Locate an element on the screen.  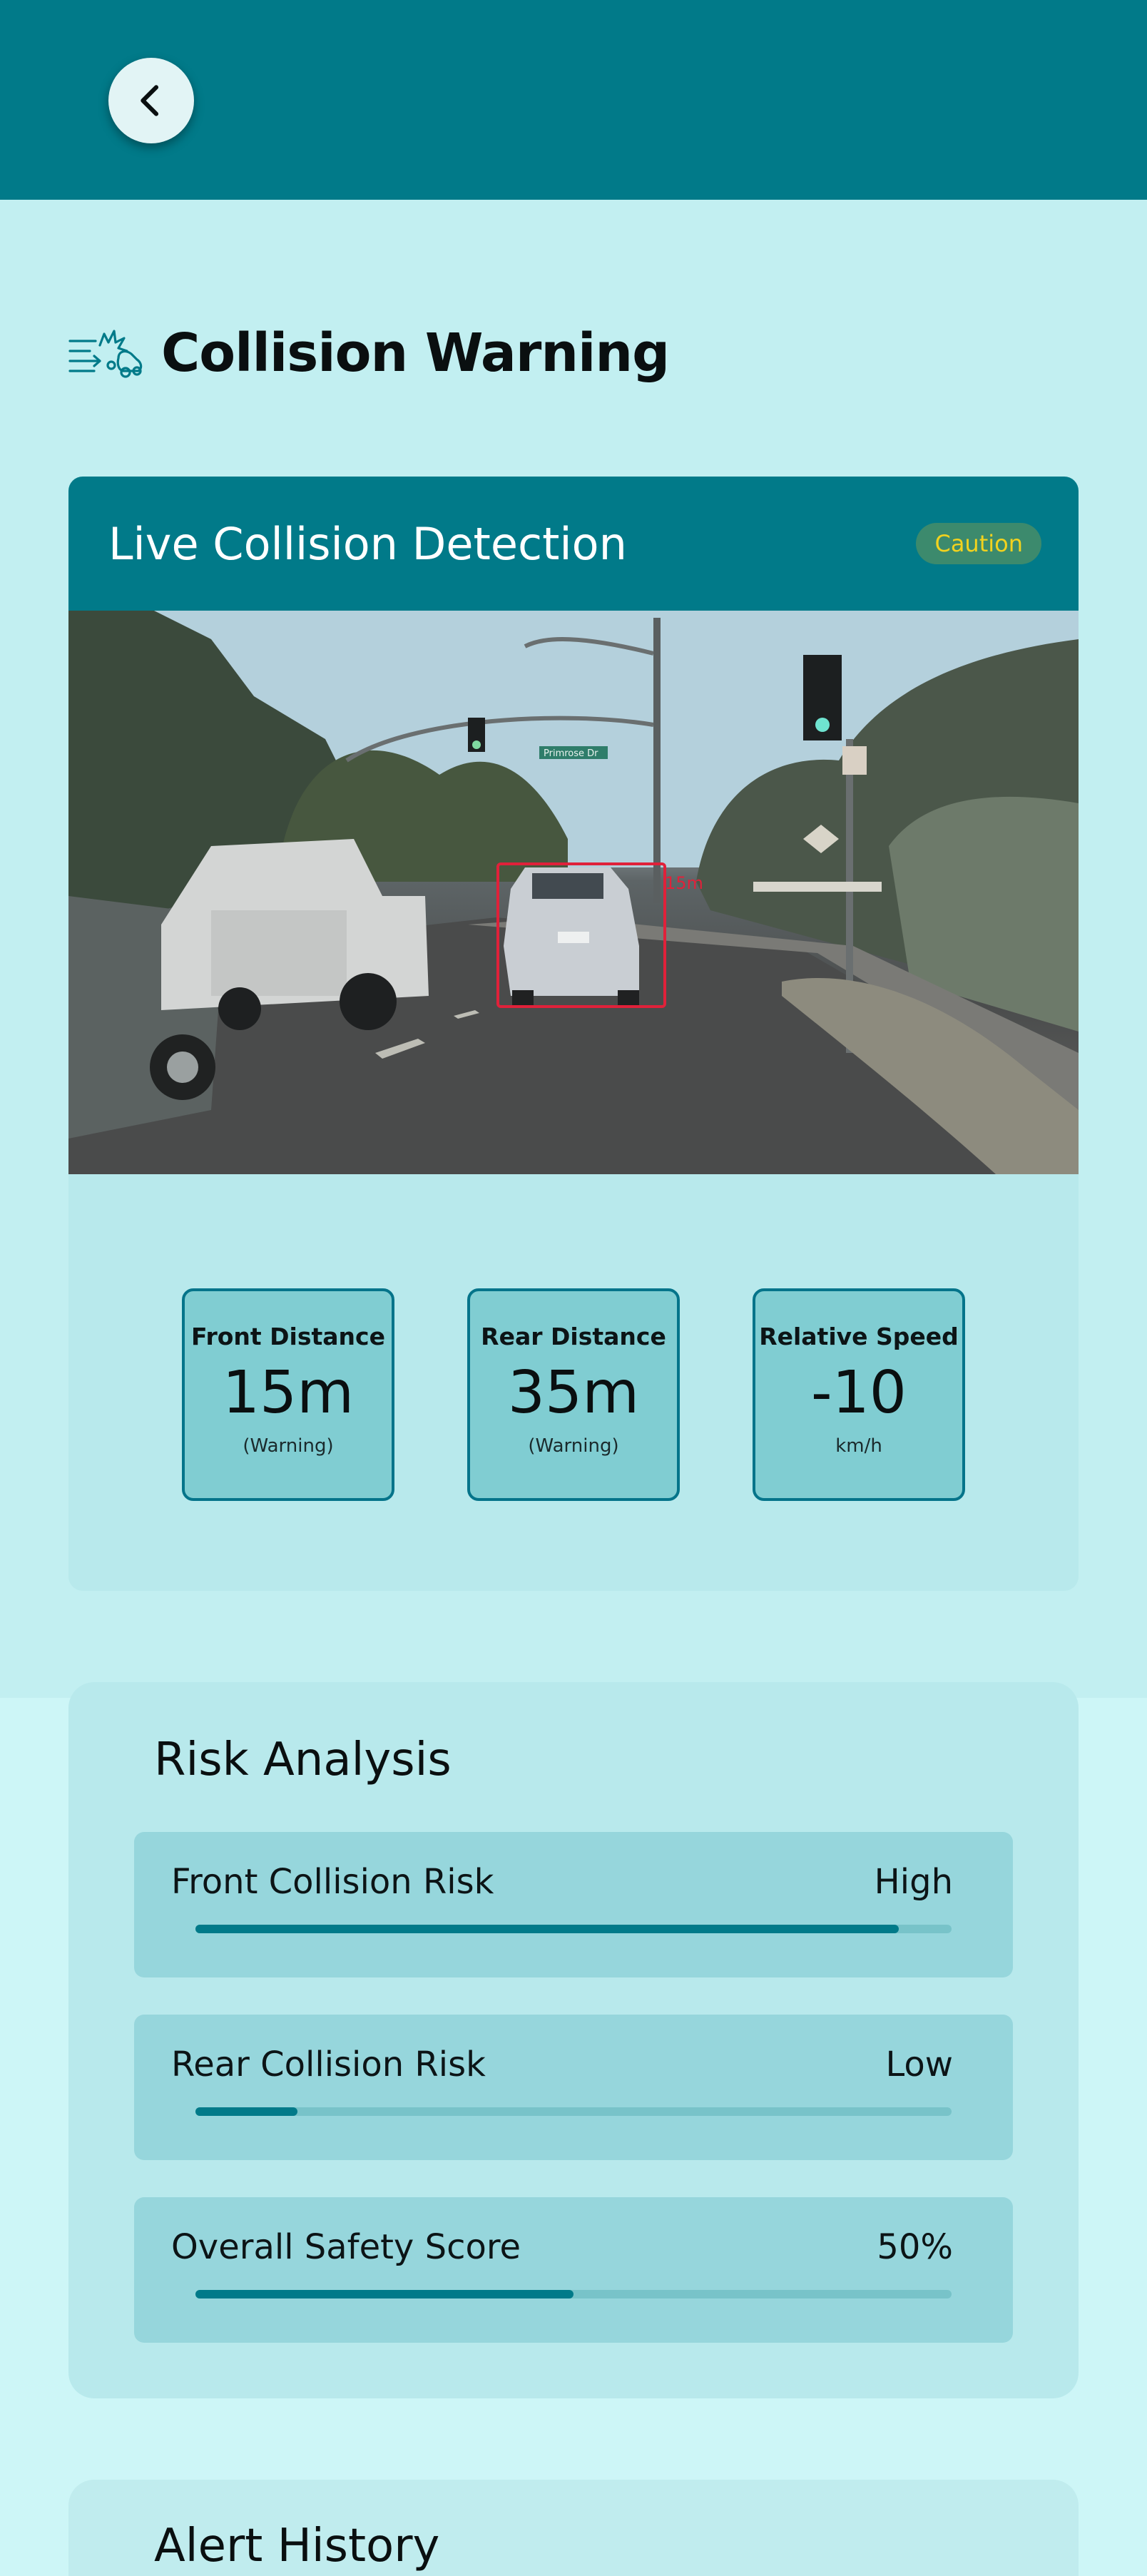
app-header is located at coordinates (573, 100).